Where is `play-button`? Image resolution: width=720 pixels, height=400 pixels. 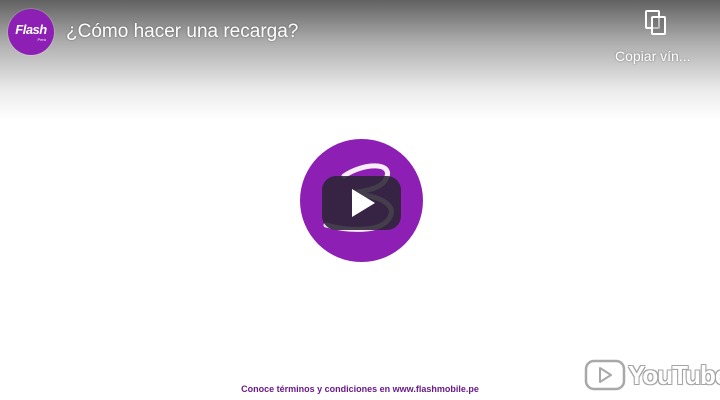 play-button is located at coordinates (361, 200).